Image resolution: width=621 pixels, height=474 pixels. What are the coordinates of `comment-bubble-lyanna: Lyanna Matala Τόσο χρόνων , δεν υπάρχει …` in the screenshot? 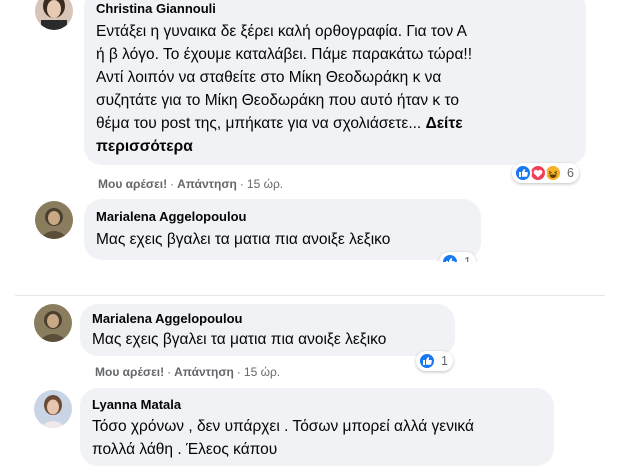 It's located at (317, 427).